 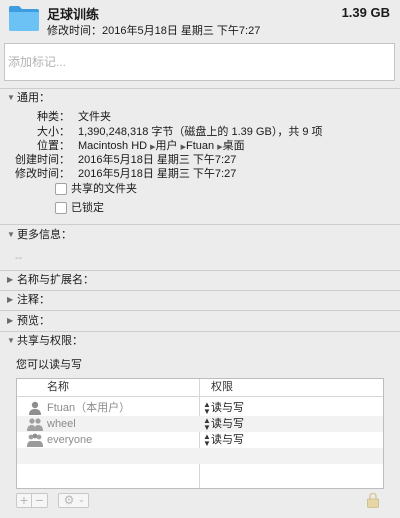 What do you see at coordinates (157, 174) in the screenshot?
I see `modified-value: 2016年5月18日 星期三 下午7:27` at bounding box center [157, 174].